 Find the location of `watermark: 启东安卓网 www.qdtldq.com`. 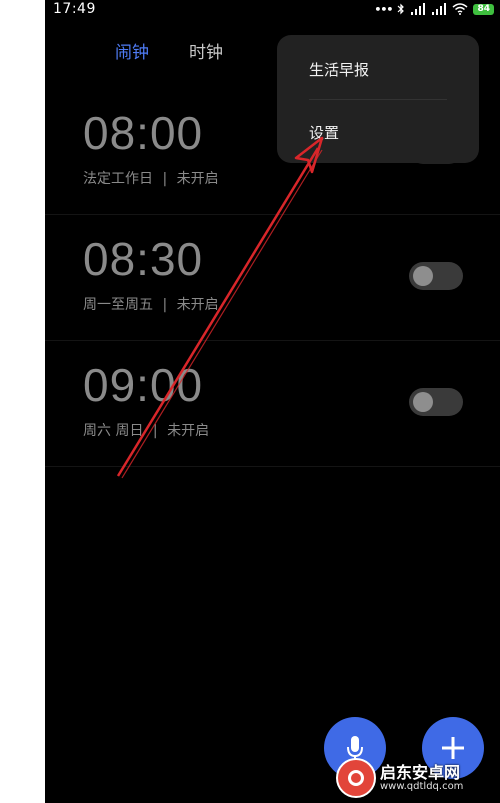

watermark: 启东安卓网 www.qdtldq.com is located at coordinates (416, 778).